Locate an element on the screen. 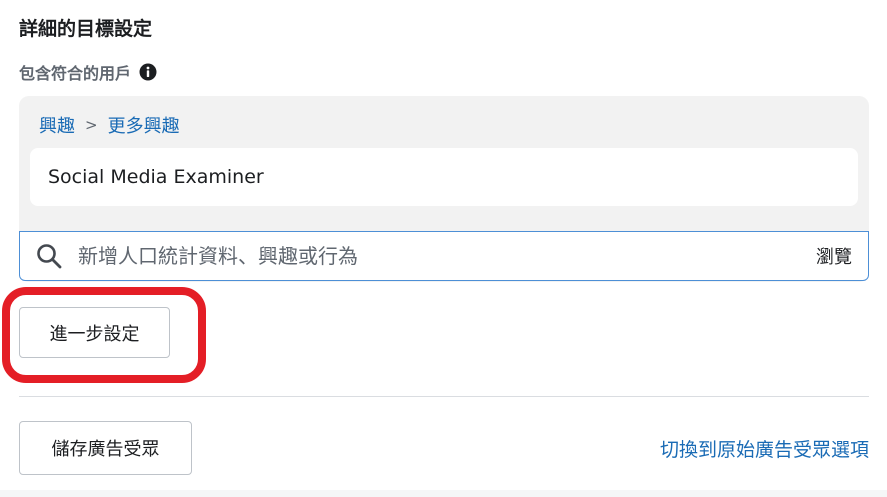 This screenshot has height=497, width=887. include-row: 包含符合的用戶 is located at coordinates (88, 72).